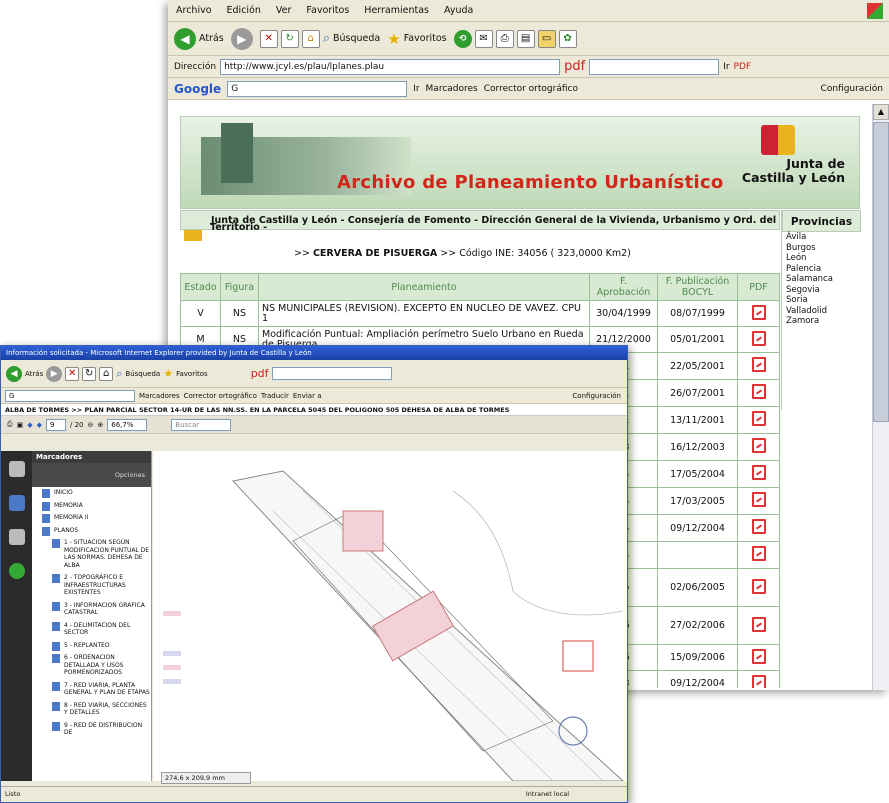  I want to click on bookmark-item: 8 - RED VIARIA, SECCIONES Y DETALLES, so click(100, 709).